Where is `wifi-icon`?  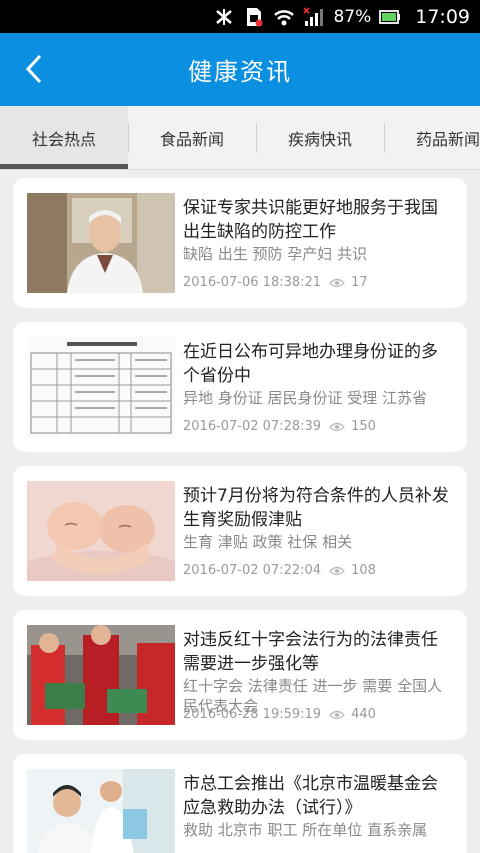 wifi-icon is located at coordinates (284, 17).